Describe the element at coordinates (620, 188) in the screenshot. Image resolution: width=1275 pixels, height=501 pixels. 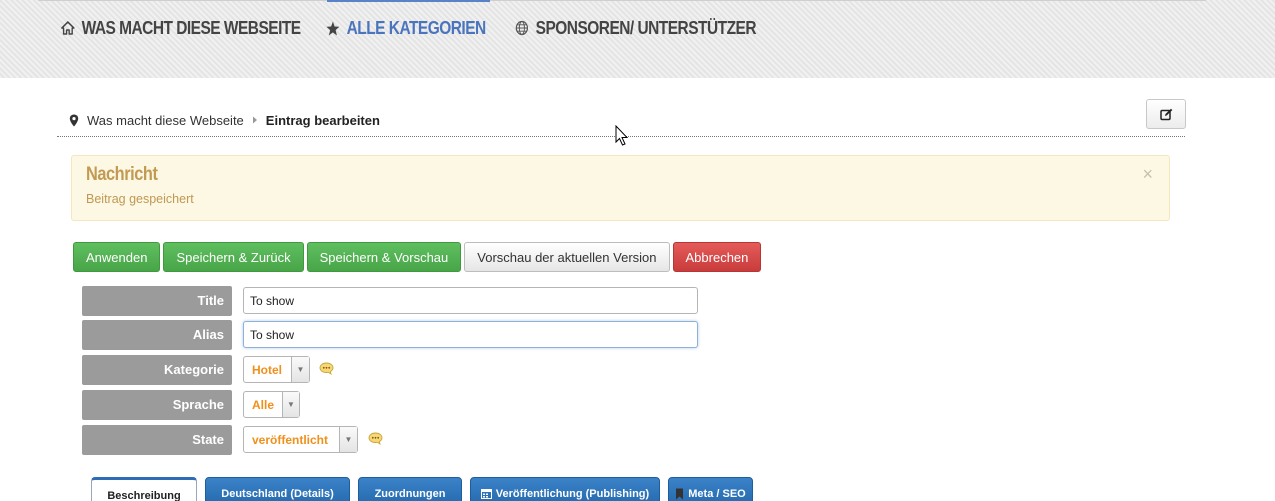
I see `message-alert: Nachricht Beitrag gespeichert ×` at that location.